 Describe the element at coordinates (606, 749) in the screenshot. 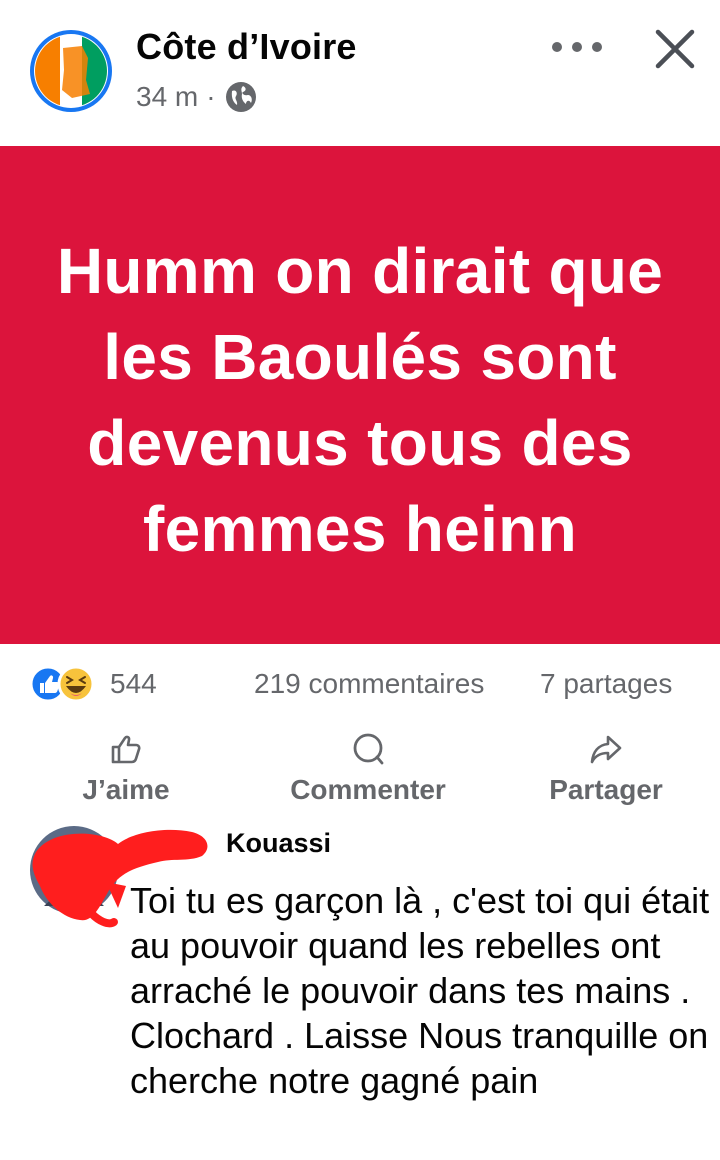

I see `share-icon` at that location.